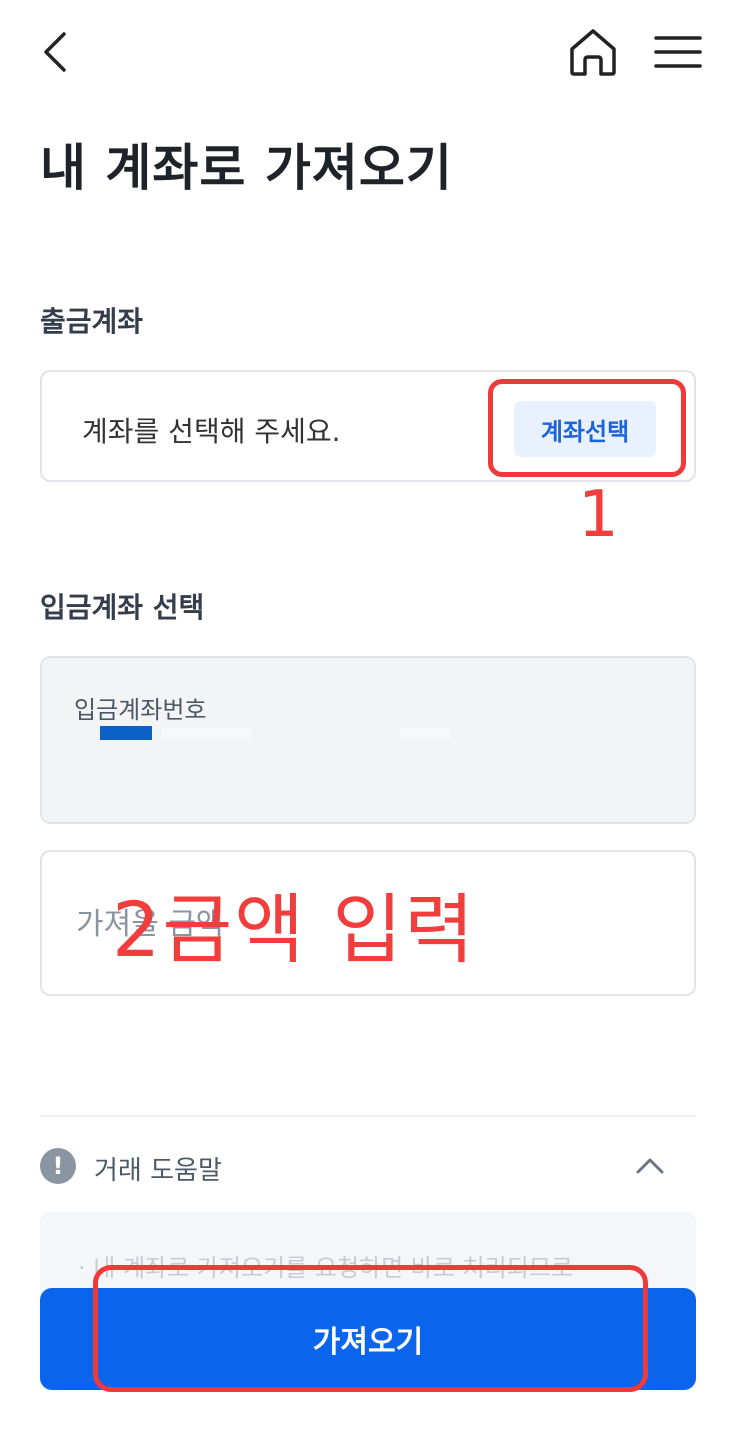  Describe the element at coordinates (246, 168) in the screenshot. I see `page-title: 내 계좌로 가져오기` at that location.